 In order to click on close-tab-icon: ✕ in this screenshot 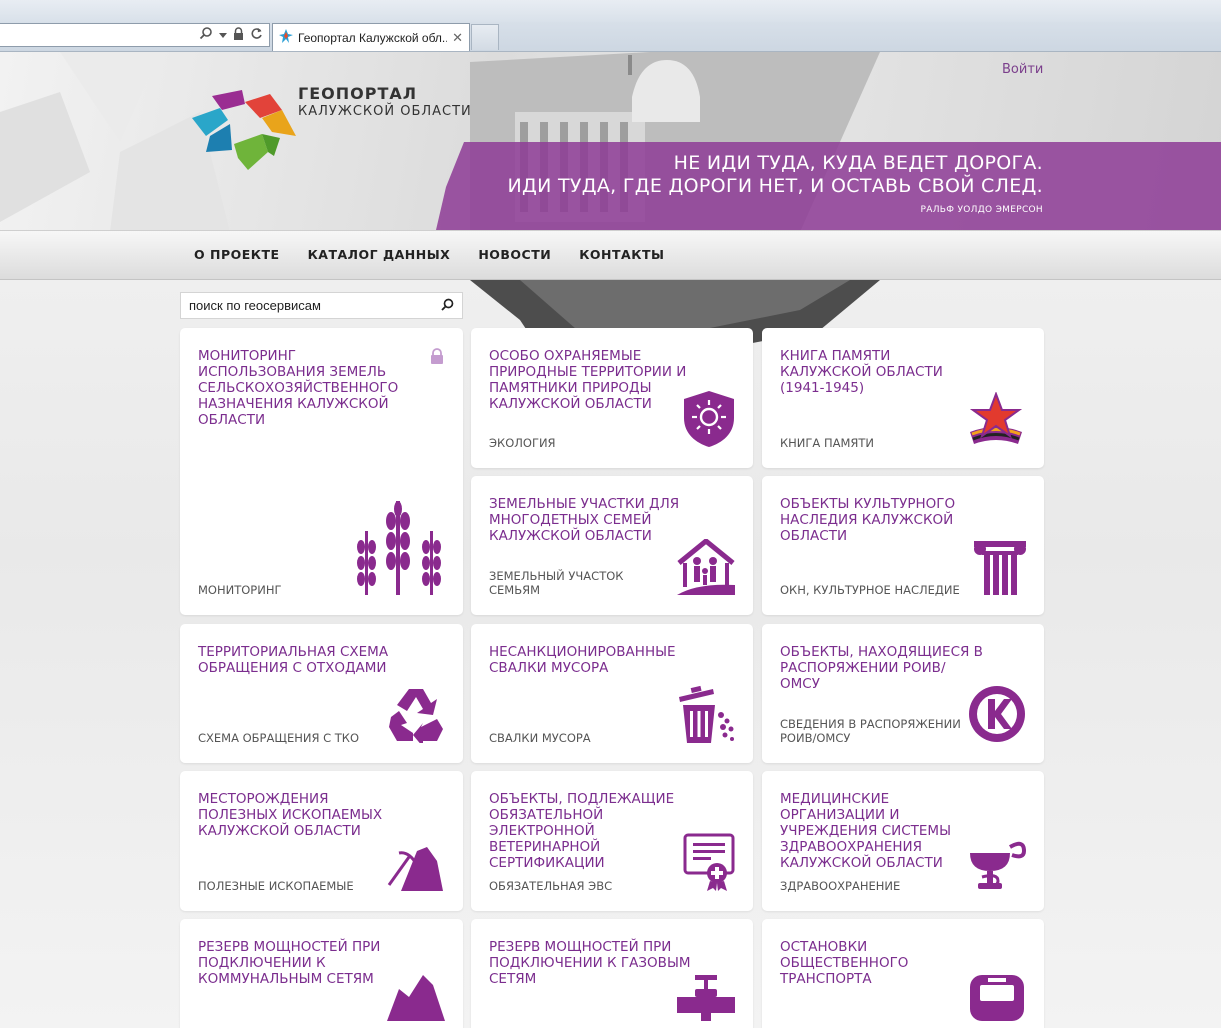, I will do `click(457, 38)`.